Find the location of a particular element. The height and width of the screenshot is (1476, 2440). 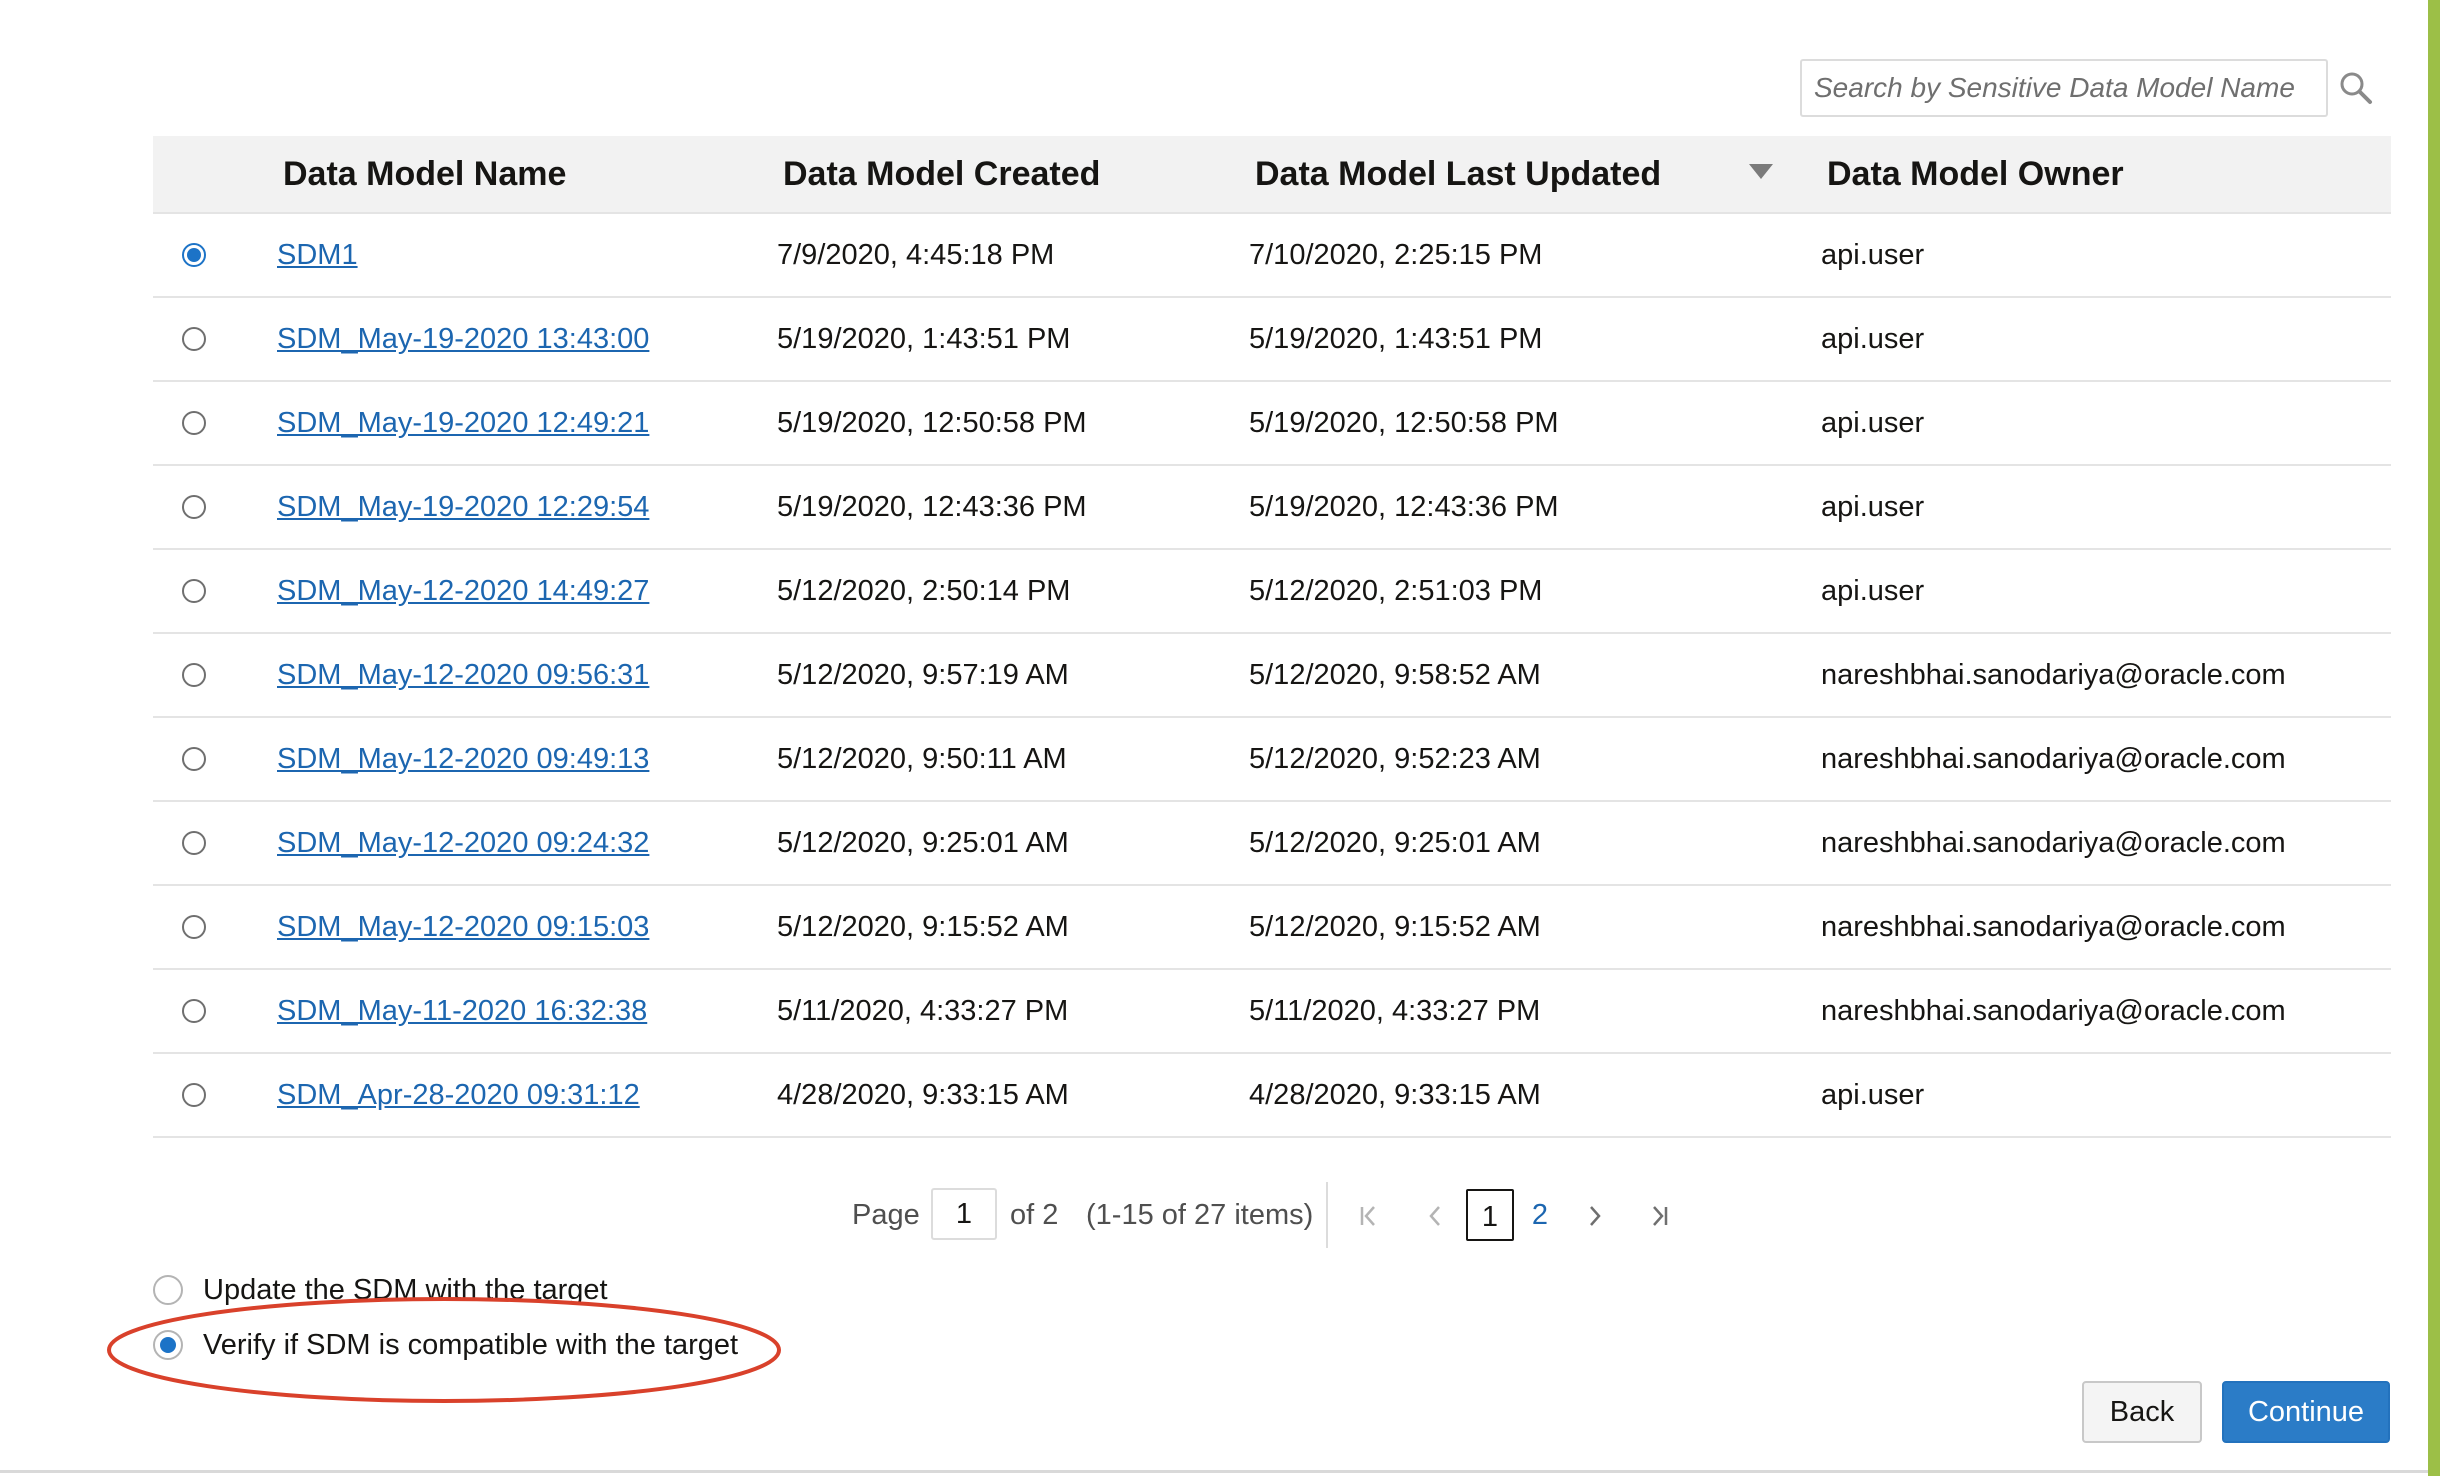

pager-divider is located at coordinates (1327, 1215).